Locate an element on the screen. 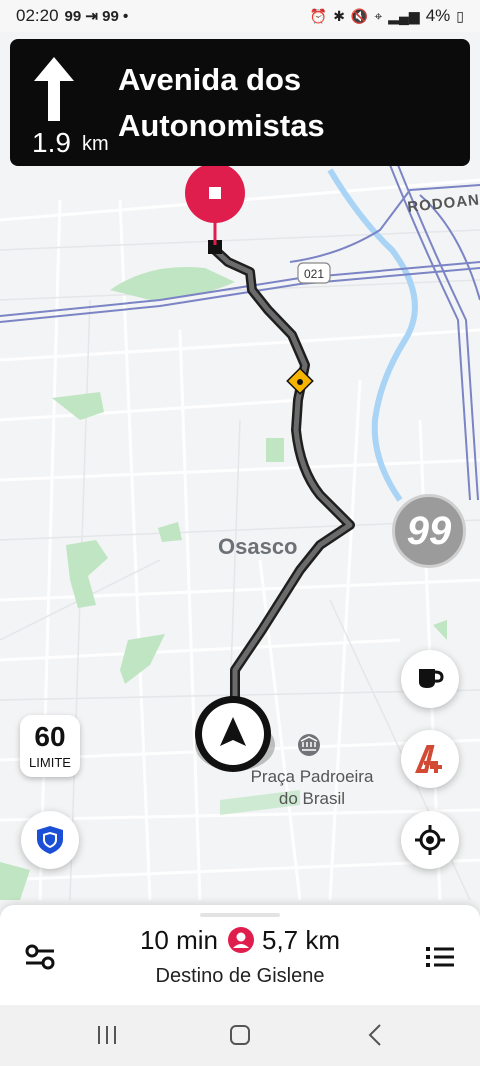 The height and width of the screenshot is (1066, 480). coffee-icon is located at coordinates (431, 678).